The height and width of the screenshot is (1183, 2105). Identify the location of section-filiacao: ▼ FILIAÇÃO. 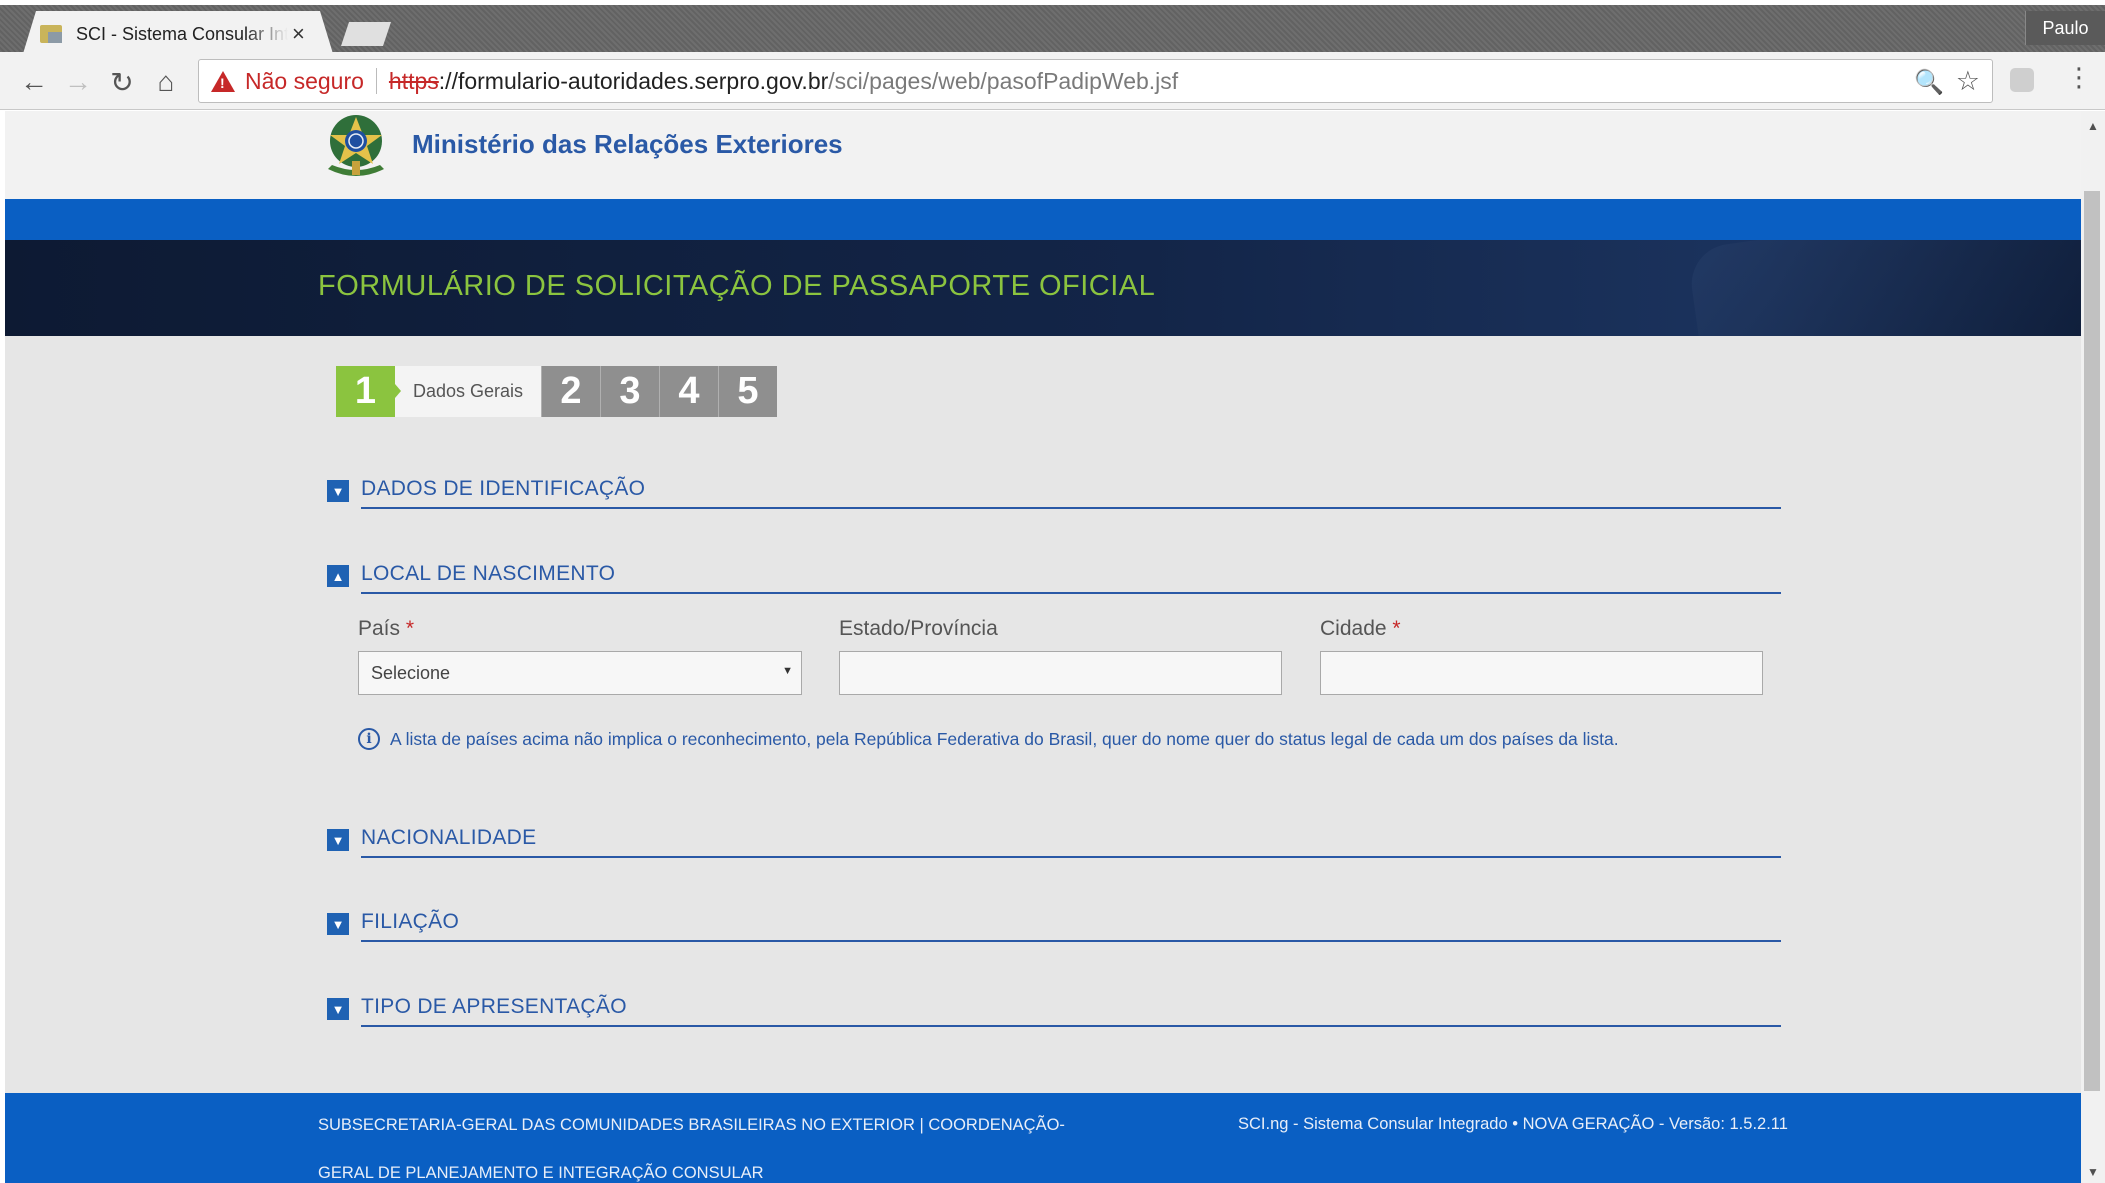
(1054, 922).